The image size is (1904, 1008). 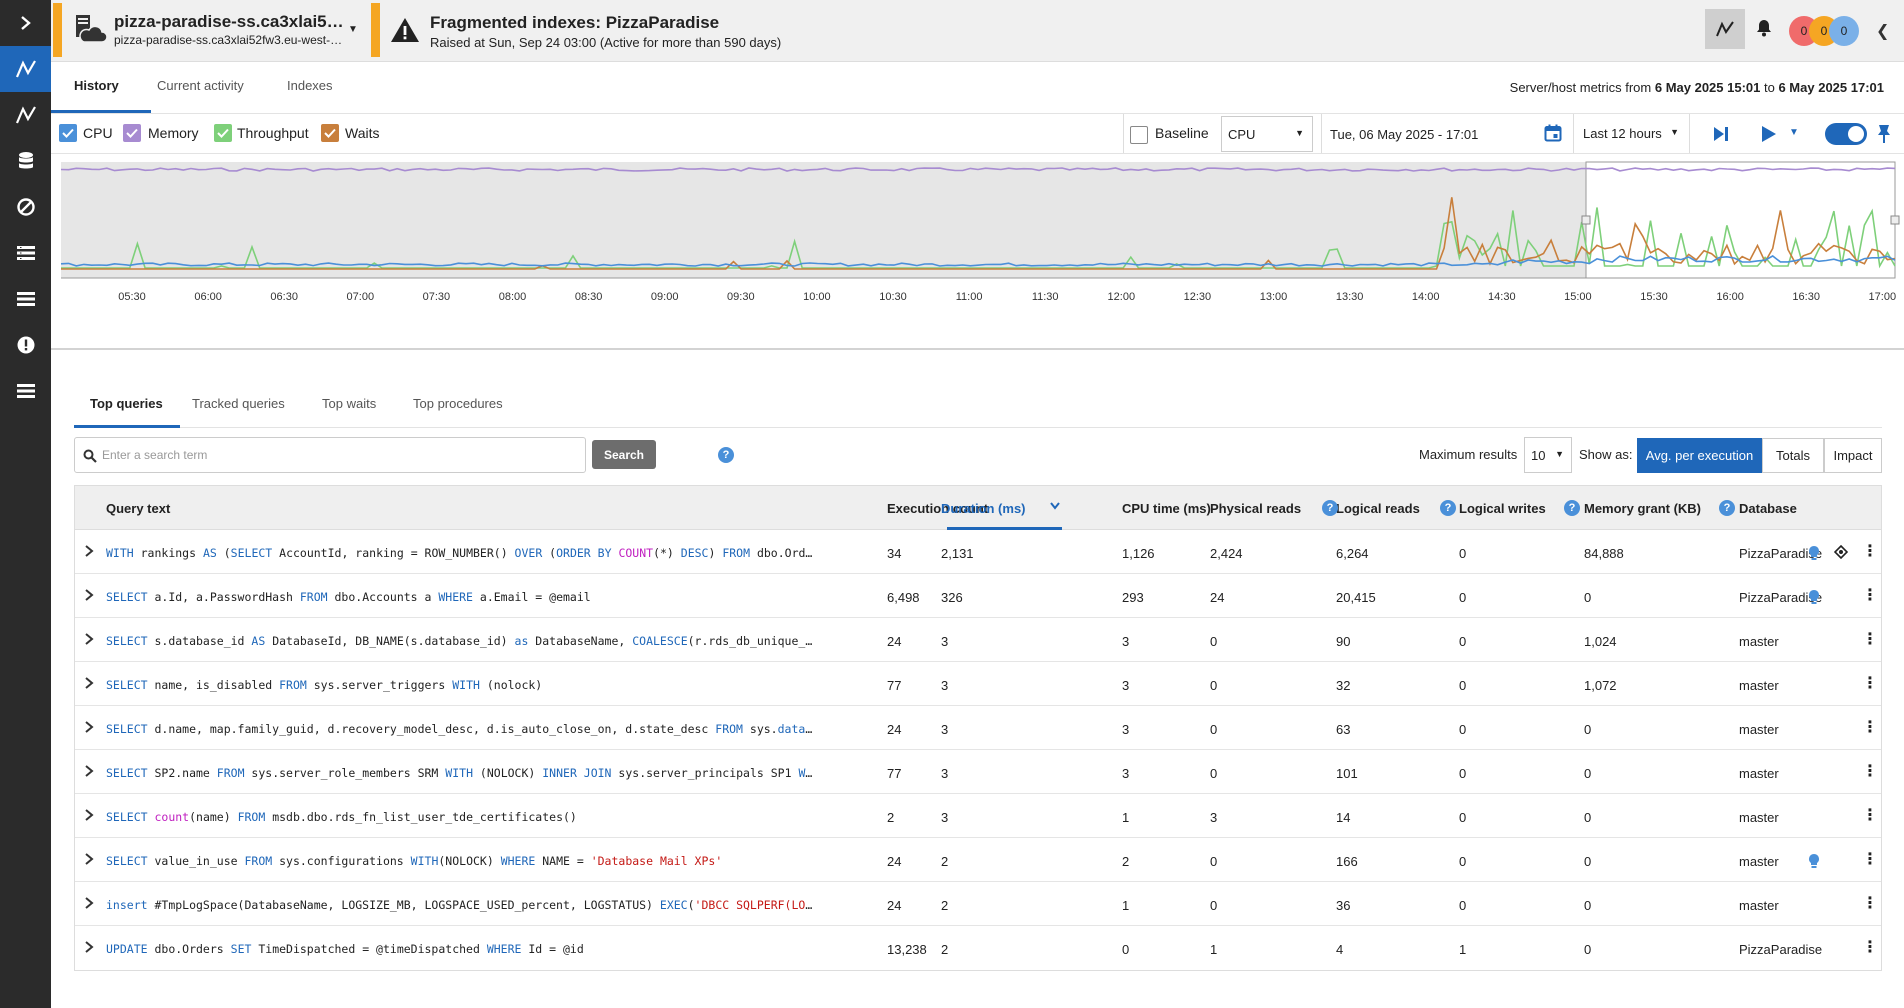 What do you see at coordinates (25, 115) in the screenshot?
I see `sidebar-item-analysis` at bounding box center [25, 115].